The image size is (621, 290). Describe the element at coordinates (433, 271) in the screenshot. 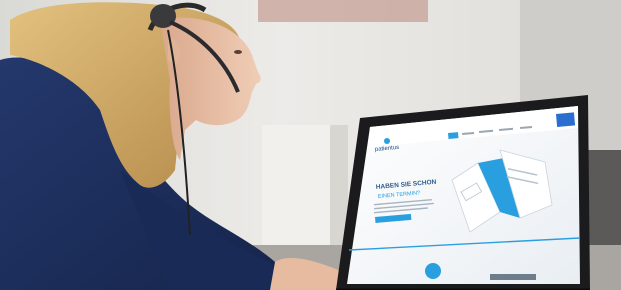

I see `screen-play-button` at that location.